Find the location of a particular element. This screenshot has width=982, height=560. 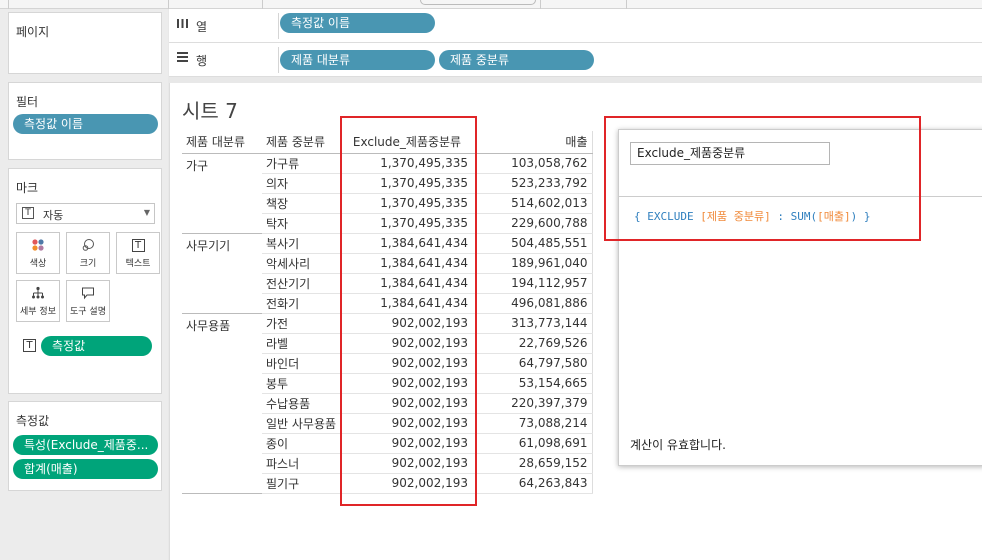

cell-sales: 53,154,665 is located at coordinates (532, 383).